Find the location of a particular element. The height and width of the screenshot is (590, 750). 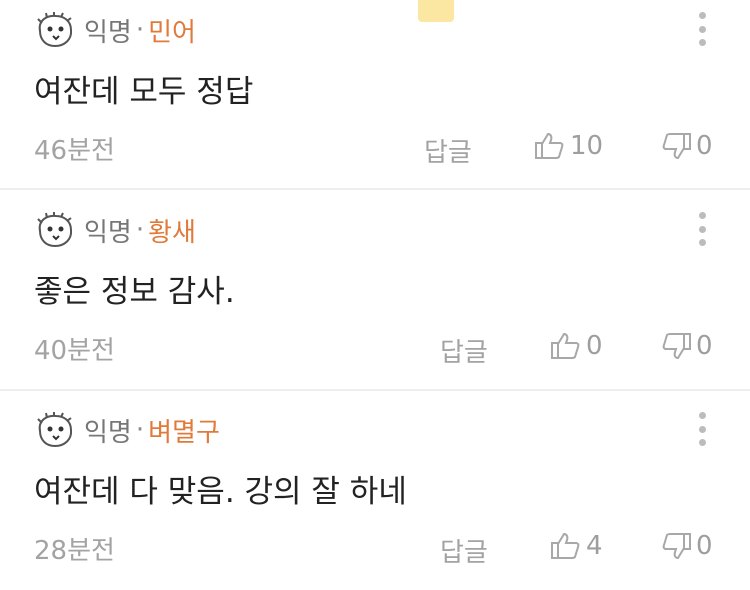

comment-header: 익명 · 황새 is located at coordinates (115, 230).